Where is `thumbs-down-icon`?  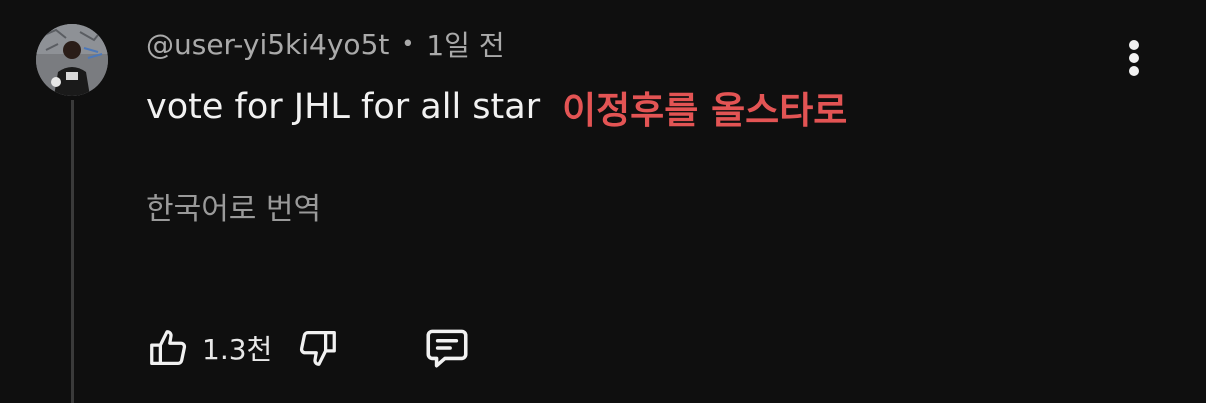
thumbs-down-icon is located at coordinates (318, 348).